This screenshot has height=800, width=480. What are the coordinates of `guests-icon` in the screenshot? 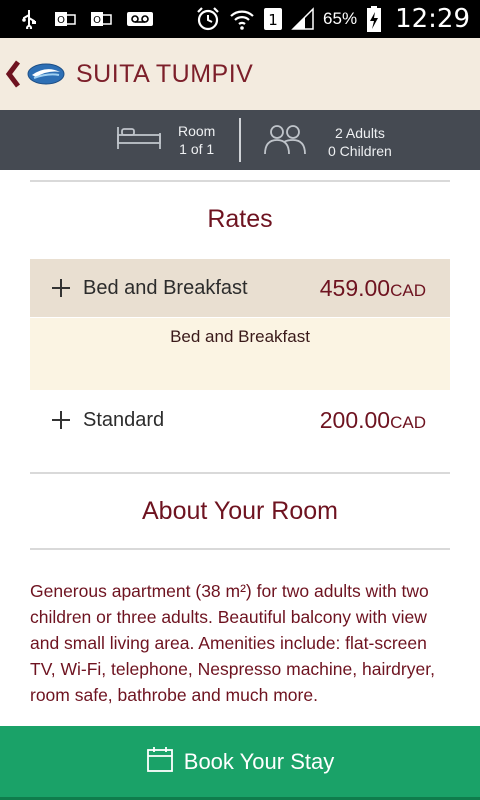 It's located at (285, 141).